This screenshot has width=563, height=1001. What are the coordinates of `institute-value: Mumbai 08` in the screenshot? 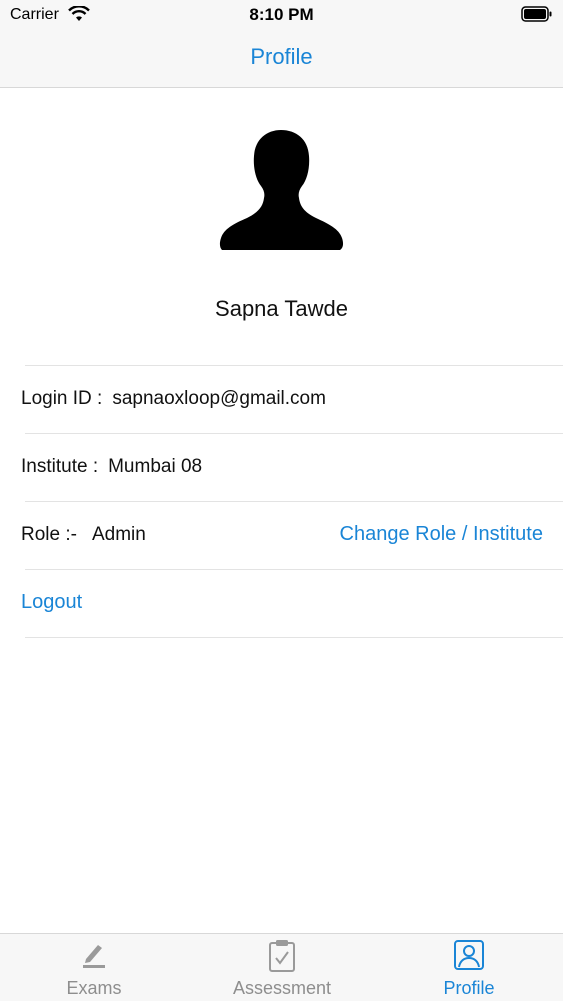 It's located at (155, 466).